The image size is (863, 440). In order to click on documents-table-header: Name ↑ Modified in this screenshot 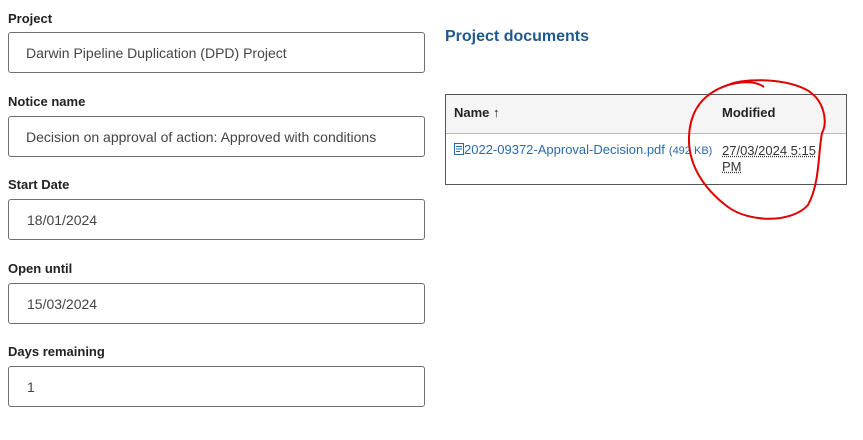, I will do `click(646, 114)`.